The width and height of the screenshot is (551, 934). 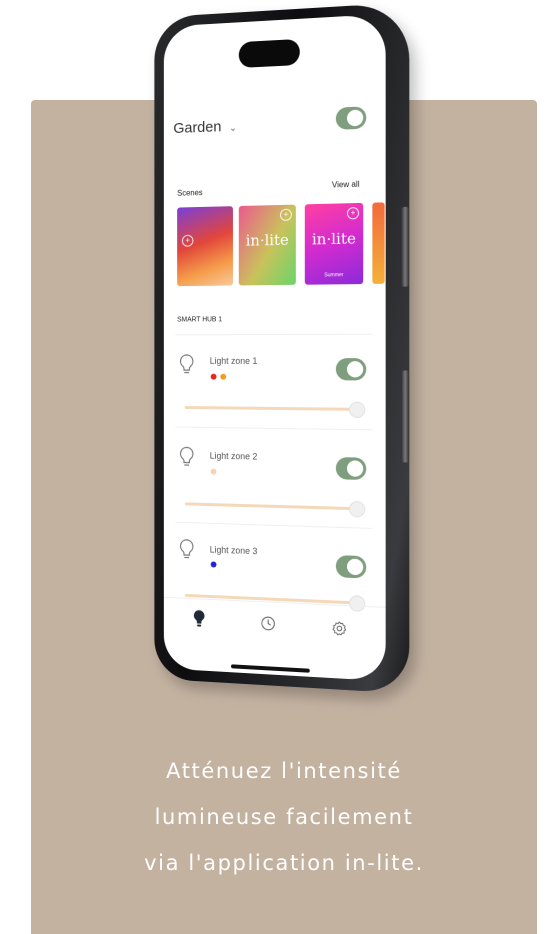 What do you see at coordinates (351, 118) in the screenshot?
I see `master-toggle` at bounding box center [351, 118].